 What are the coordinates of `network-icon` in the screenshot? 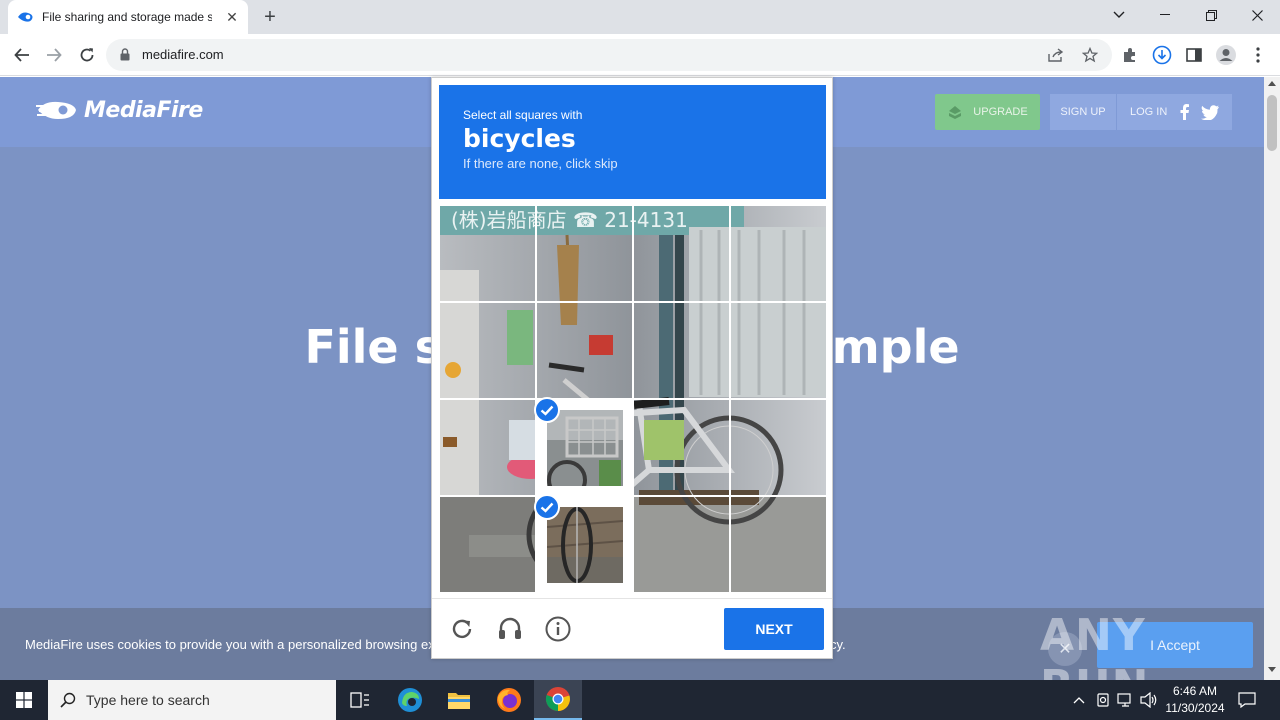 It's located at (1126, 700).